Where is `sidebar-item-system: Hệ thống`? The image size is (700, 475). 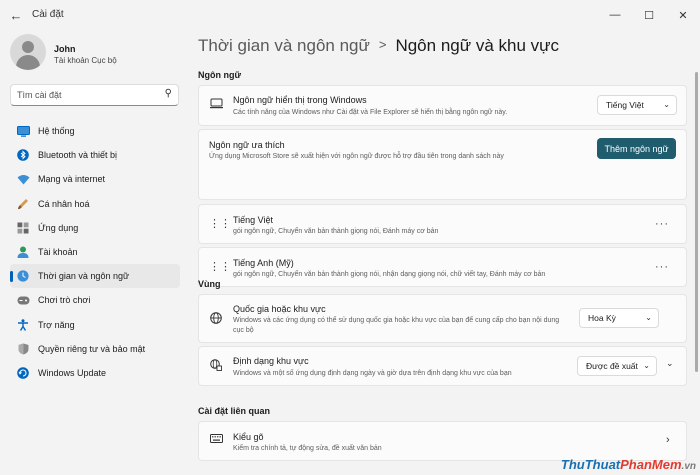
sidebar-item-system: Hệ thống is located at coordinates (95, 131).